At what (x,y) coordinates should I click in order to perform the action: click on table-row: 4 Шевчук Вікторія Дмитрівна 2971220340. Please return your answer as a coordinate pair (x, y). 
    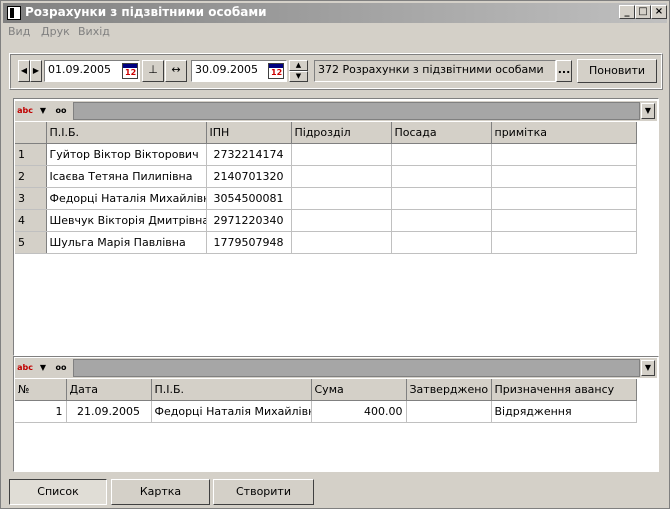
    Looking at the image, I should click on (326, 220).